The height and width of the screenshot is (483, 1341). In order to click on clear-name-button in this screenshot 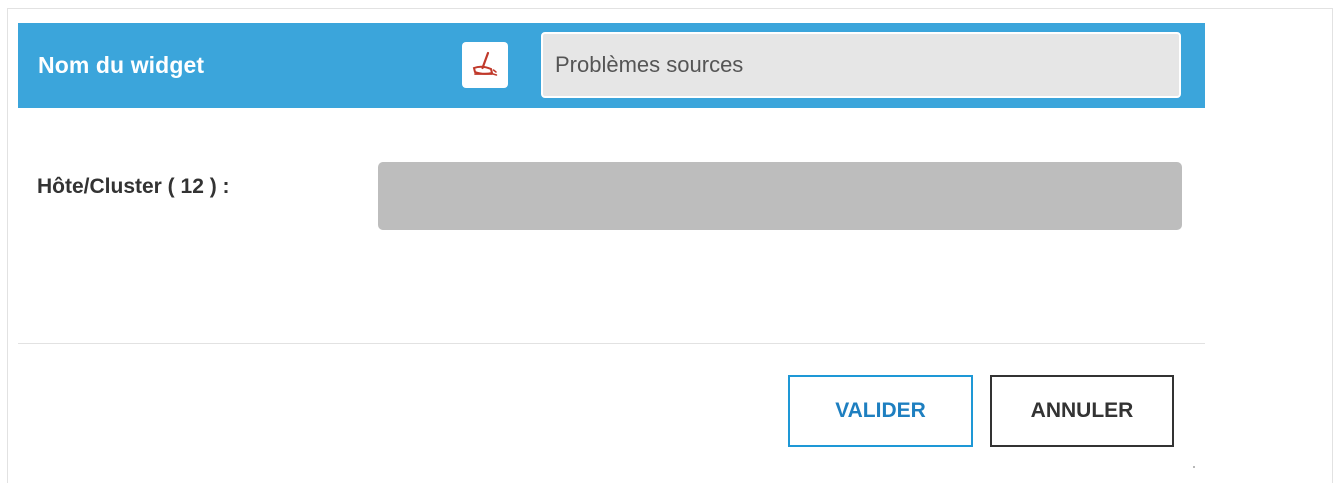, I will do `click(485, 65)`.